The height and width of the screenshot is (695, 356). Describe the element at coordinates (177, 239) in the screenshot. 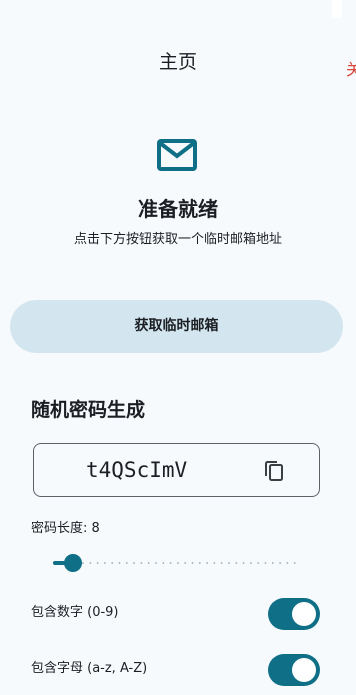

I see `hero-subtitle: 点击下方按钮获取一个临时邮箱地址` at that location.